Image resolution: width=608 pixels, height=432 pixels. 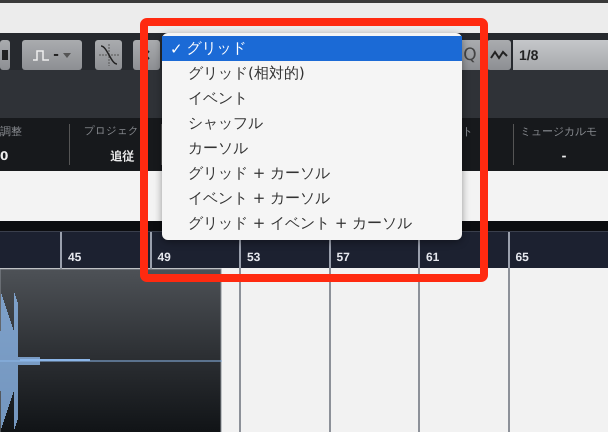 What do you see at coordinates (312, 198) in the screenshot?
I see `menu-item: イベント + カーソル` at bounding box center [312, 198].